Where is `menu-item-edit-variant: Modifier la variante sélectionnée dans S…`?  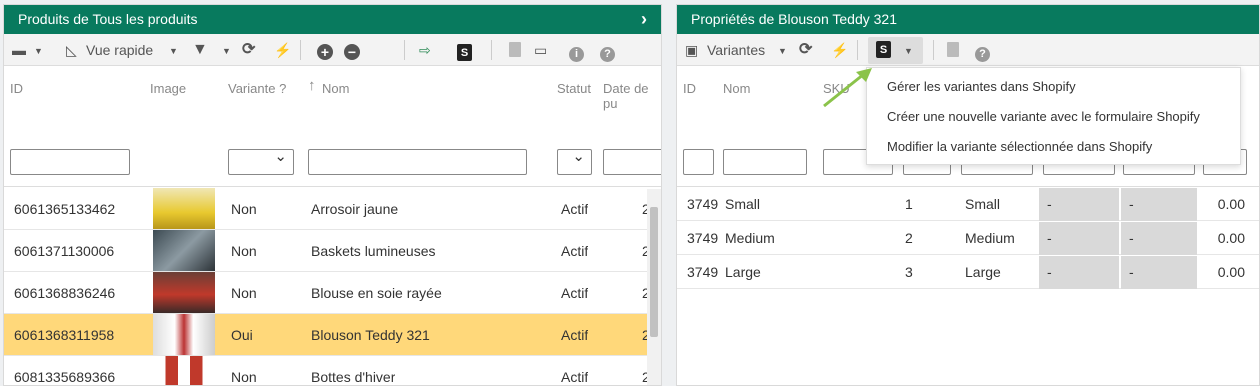
menu-item-edit-variant: Modifier la variante sélectionnée dans S… is located at coordinates (1019, 146).